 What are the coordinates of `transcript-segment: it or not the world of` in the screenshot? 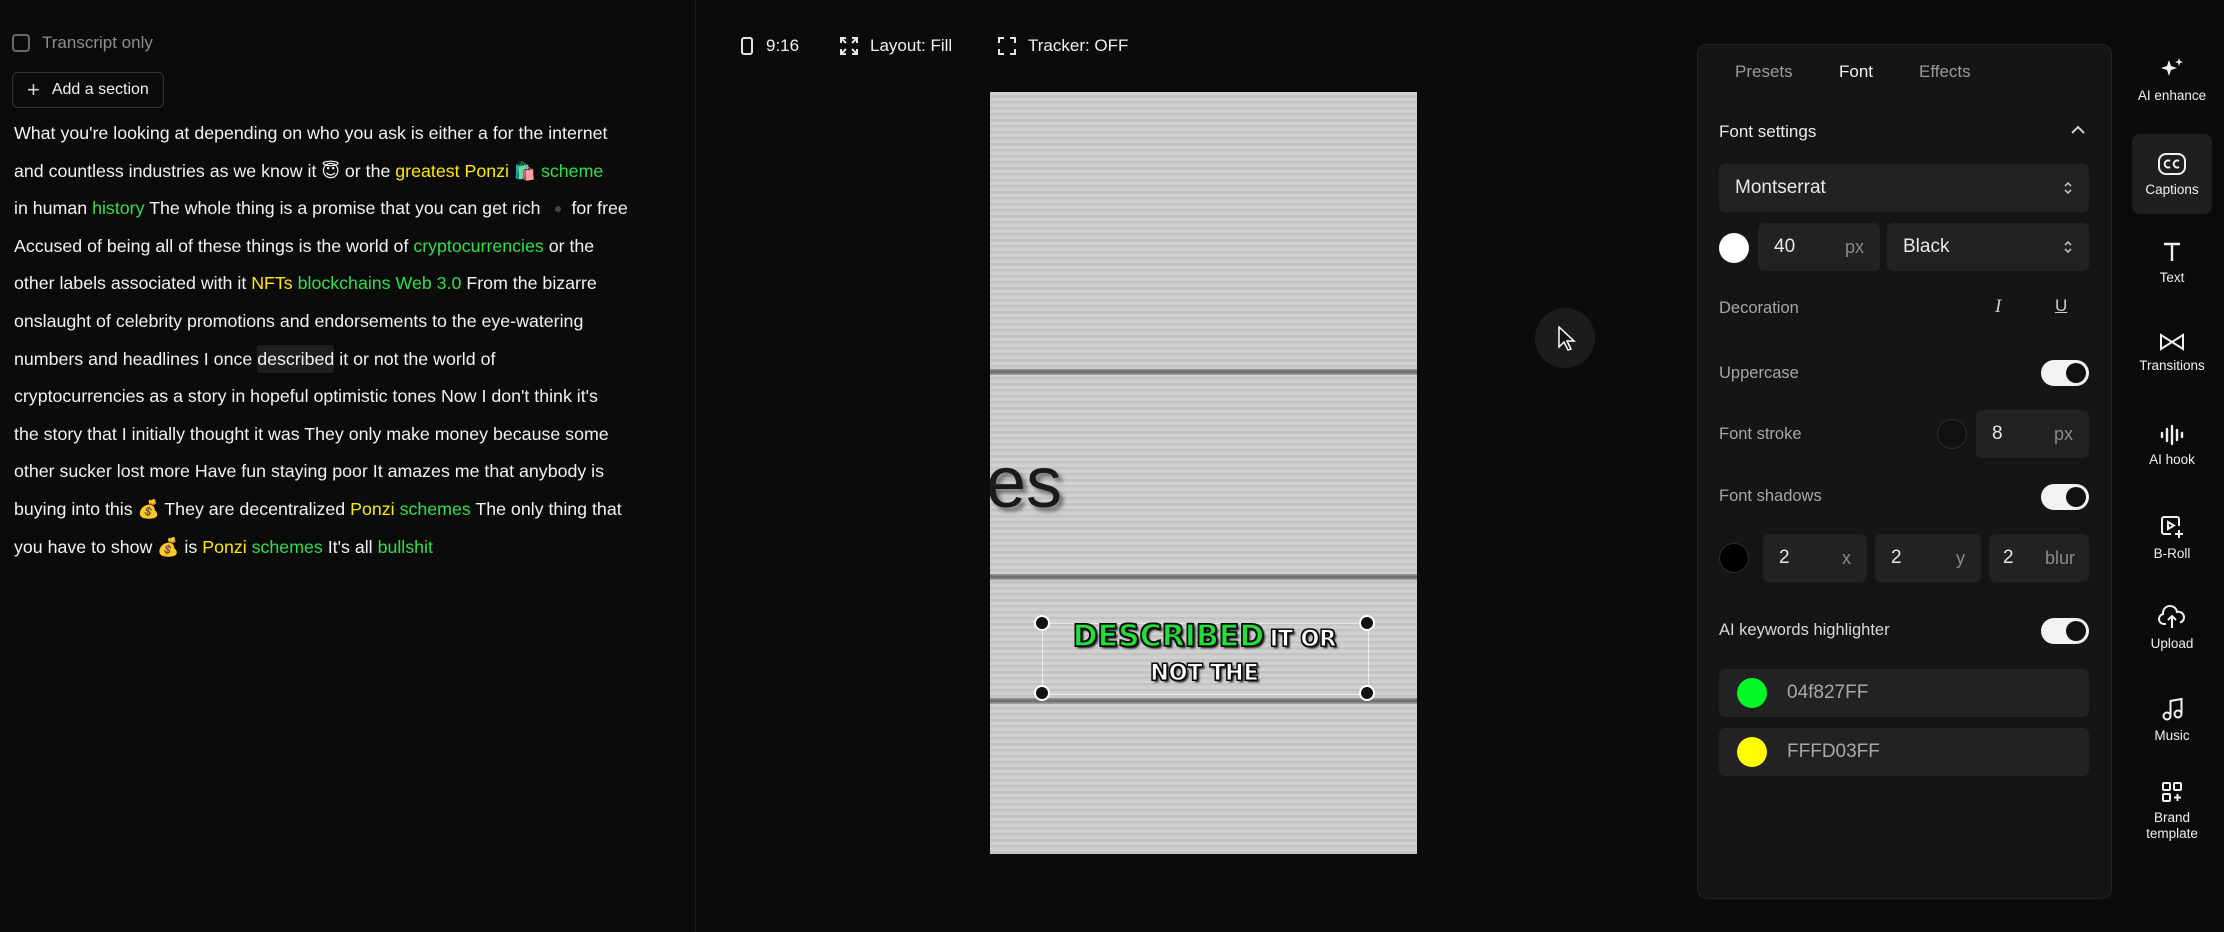 It's located at (414, 359).